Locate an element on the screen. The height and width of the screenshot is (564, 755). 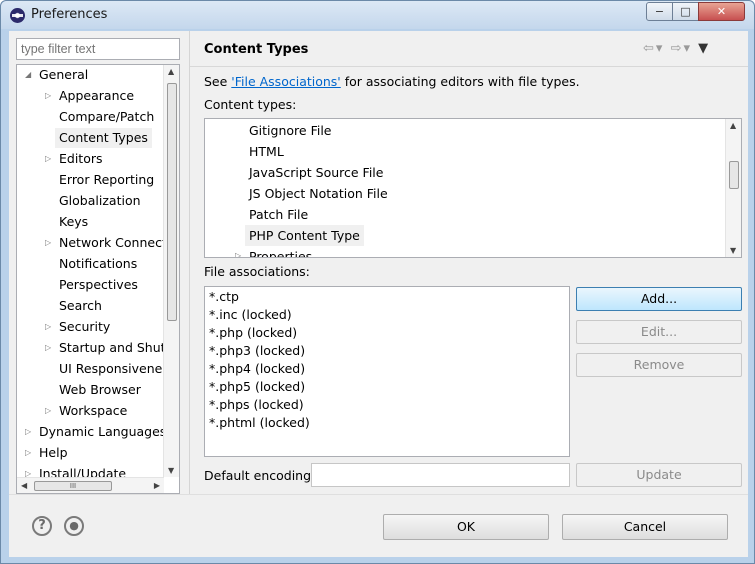
tree-item: Dynamic Languages is located at coordinates (102, 432).